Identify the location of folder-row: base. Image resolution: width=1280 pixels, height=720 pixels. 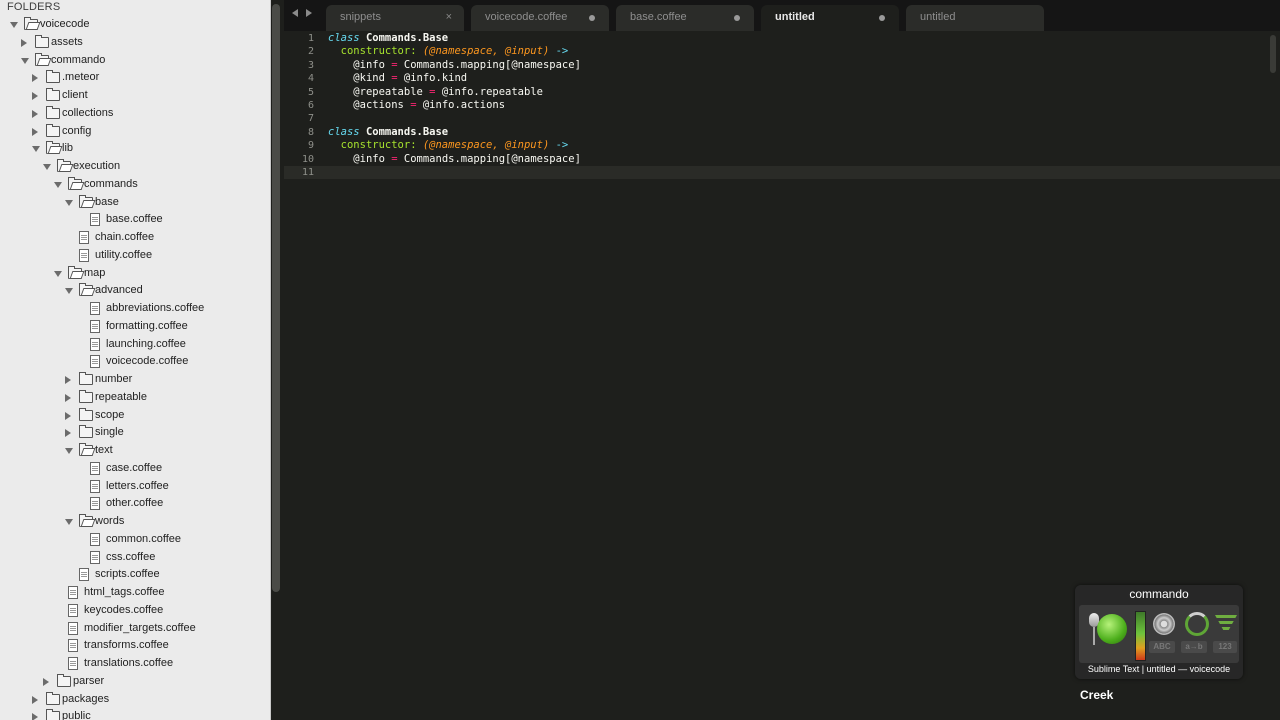
(134, 202).